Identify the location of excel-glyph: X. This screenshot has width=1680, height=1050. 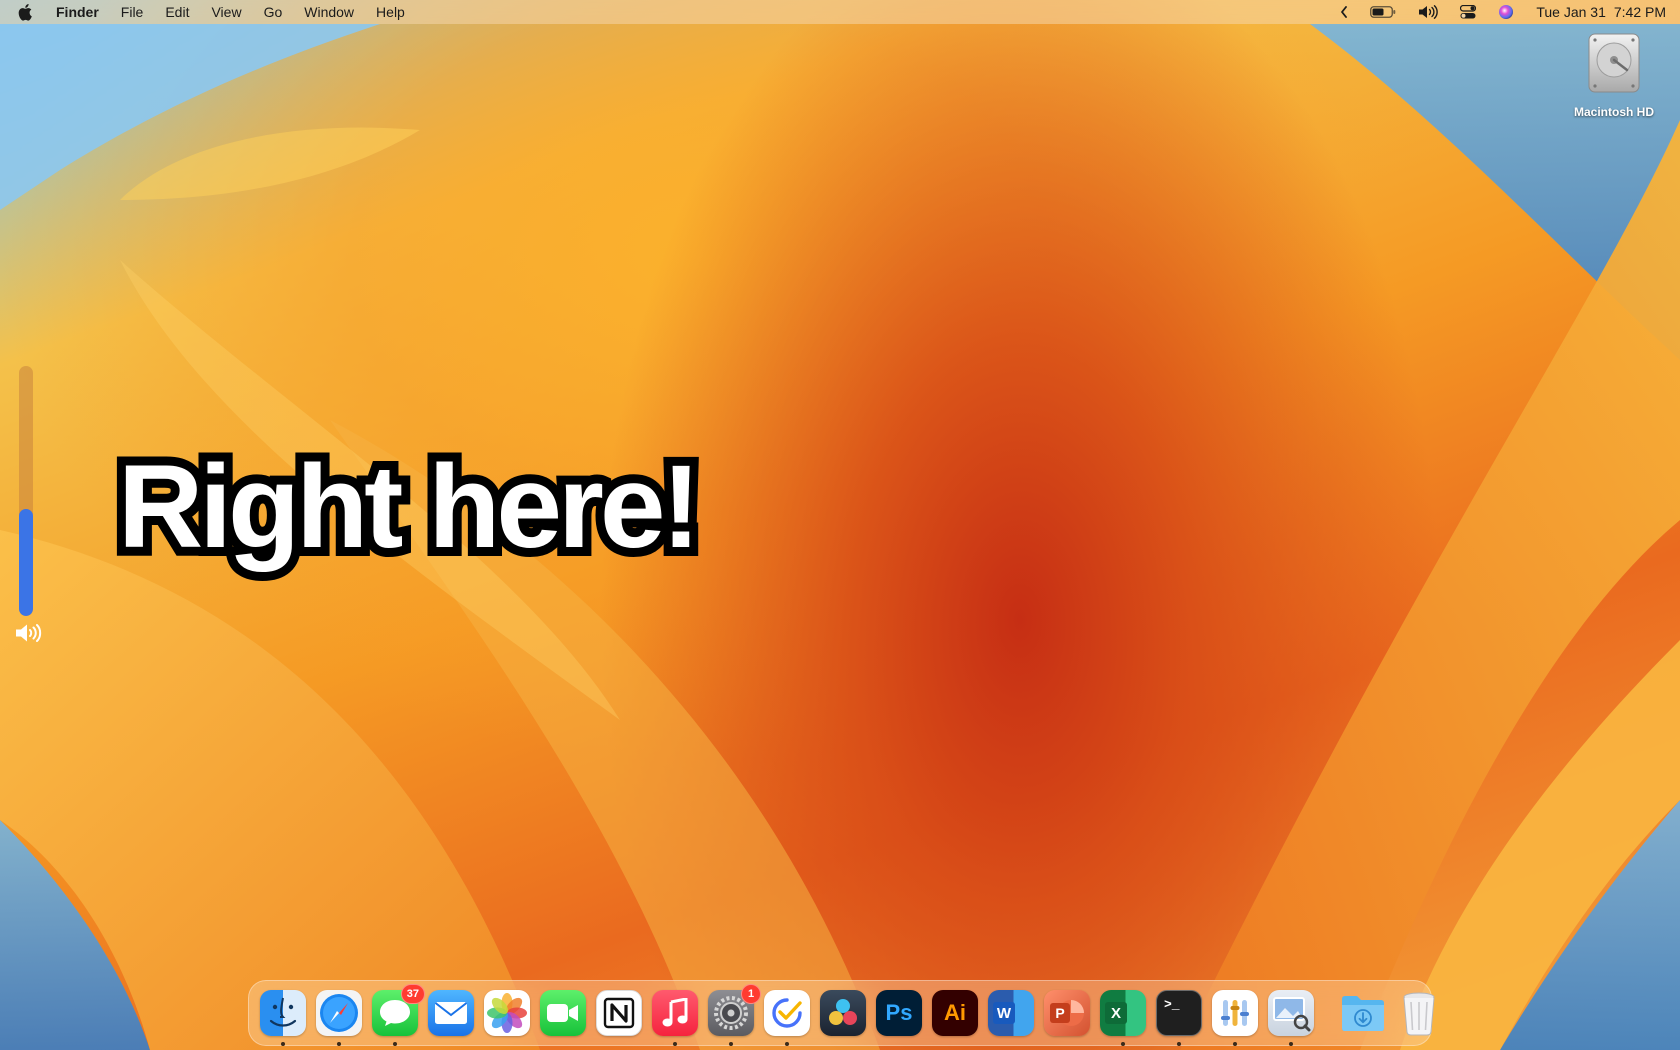
(1116, 1013).